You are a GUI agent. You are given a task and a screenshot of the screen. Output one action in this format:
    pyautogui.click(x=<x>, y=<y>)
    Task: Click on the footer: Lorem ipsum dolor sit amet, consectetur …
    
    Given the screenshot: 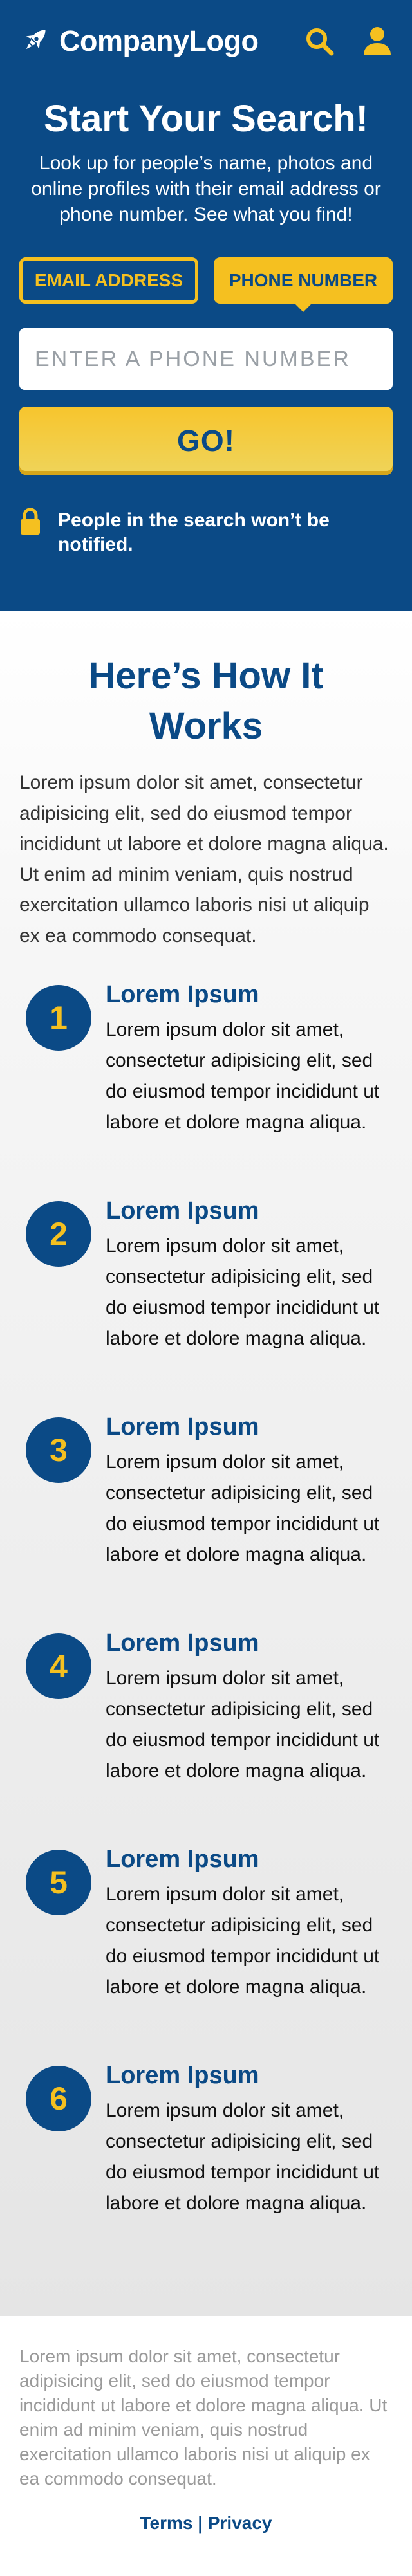 What is the action you would take?
    pyautogui.click(x=206, y=2446)
    